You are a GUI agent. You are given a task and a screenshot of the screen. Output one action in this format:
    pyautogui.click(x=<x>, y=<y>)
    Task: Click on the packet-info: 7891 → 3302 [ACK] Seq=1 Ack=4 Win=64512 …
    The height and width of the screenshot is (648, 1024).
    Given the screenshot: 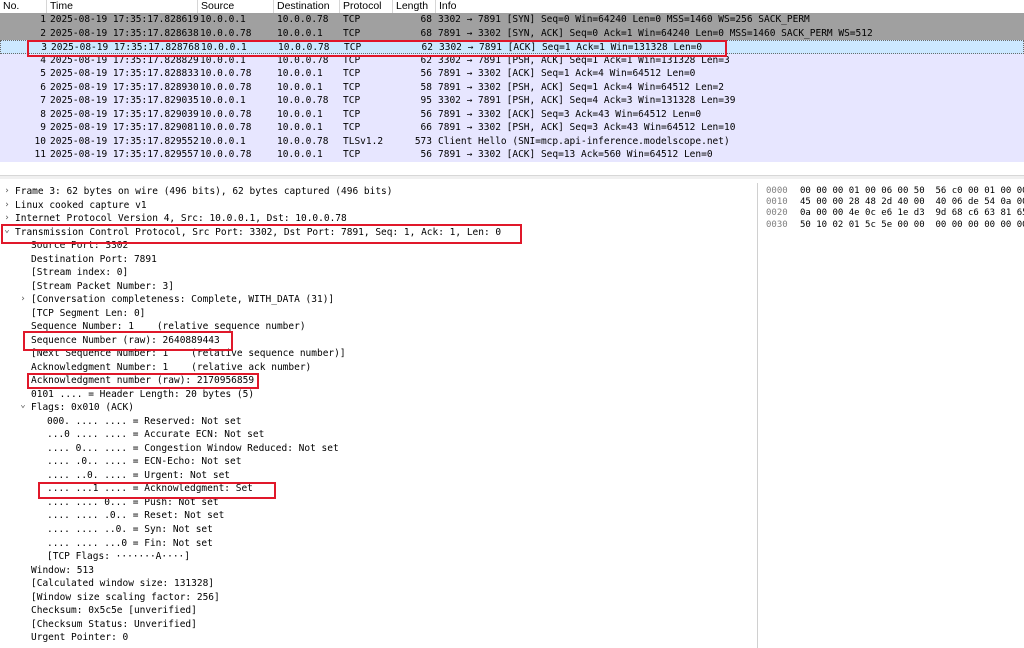 What is the action you would take?
    pyautogui.click(x=567, y=73)
    